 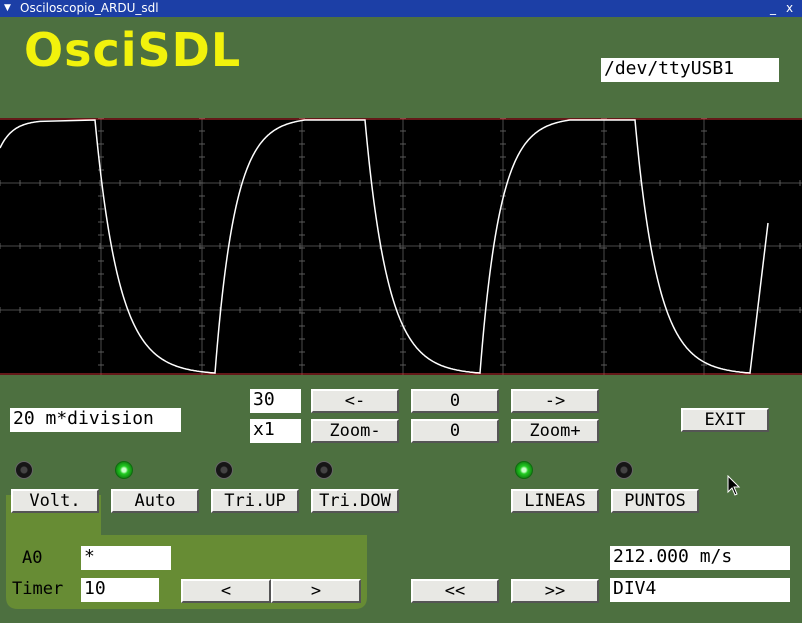 What do you see at coordinates (95, 420) in the screenshot?
I see `timebase-field: 20 m*division` at bounding box center [95, 420].